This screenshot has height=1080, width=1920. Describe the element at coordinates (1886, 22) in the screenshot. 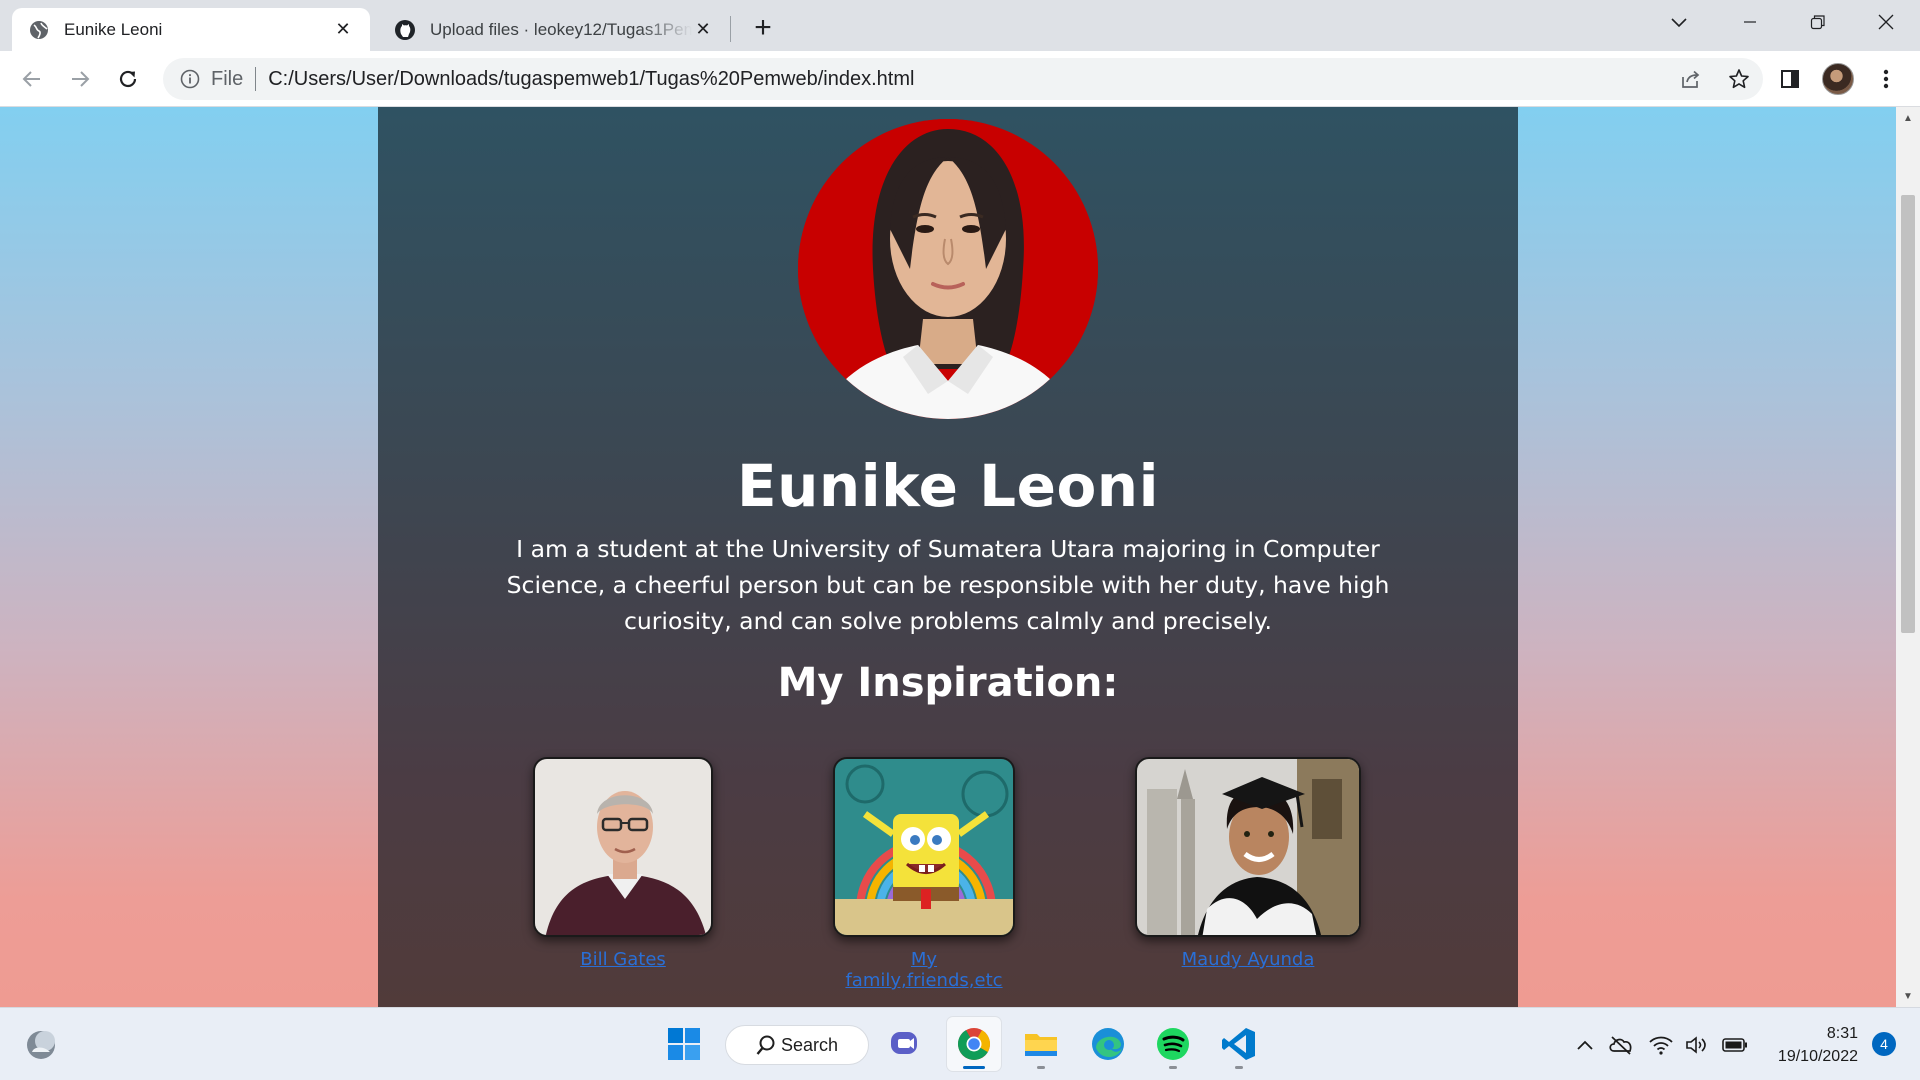

I see `close-window-icon` at that location.